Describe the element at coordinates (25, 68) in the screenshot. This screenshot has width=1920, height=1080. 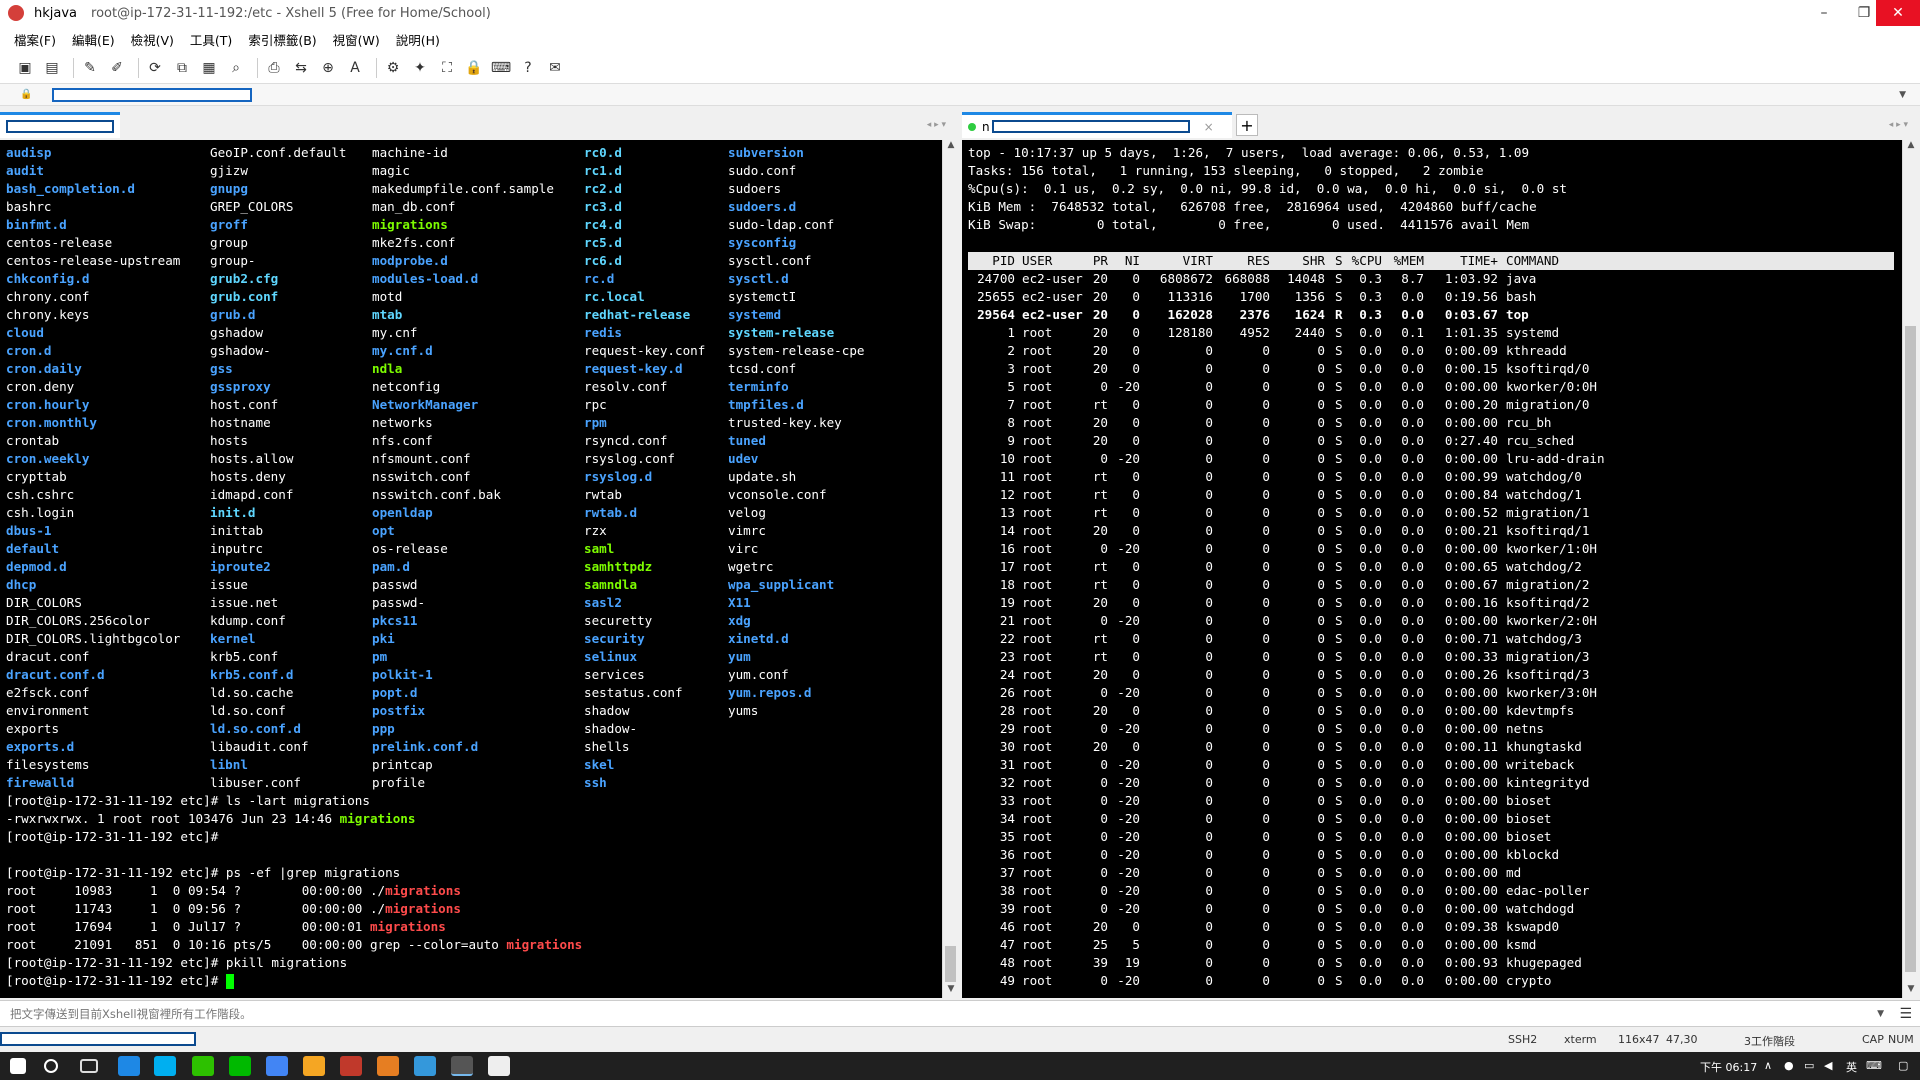
I see `new-session-icon: ▣` at that location.